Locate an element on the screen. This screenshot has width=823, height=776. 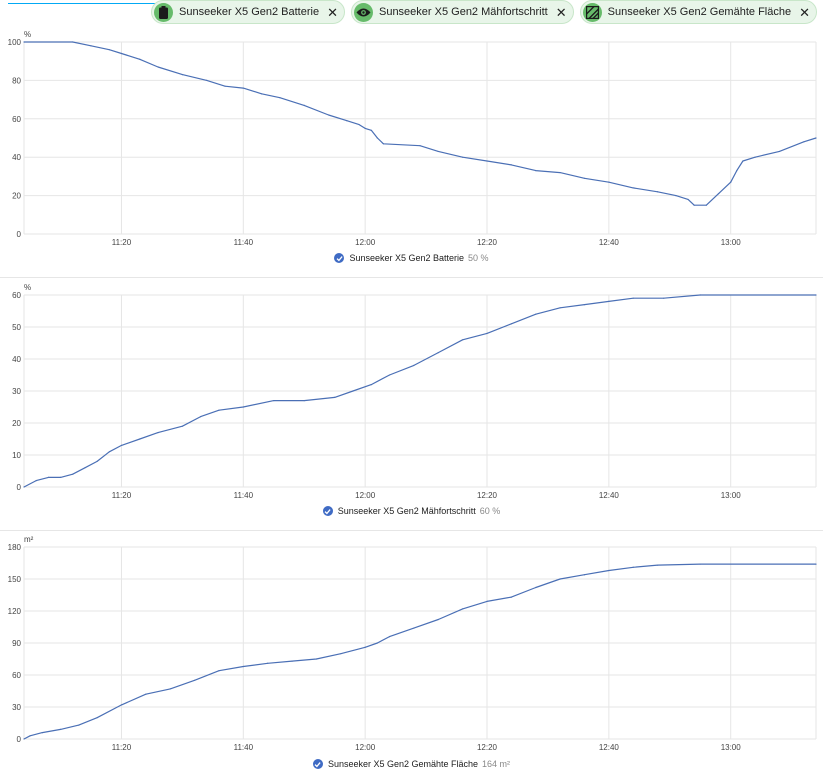
y-tick-label: 10 is located at coordinates (16, 455).